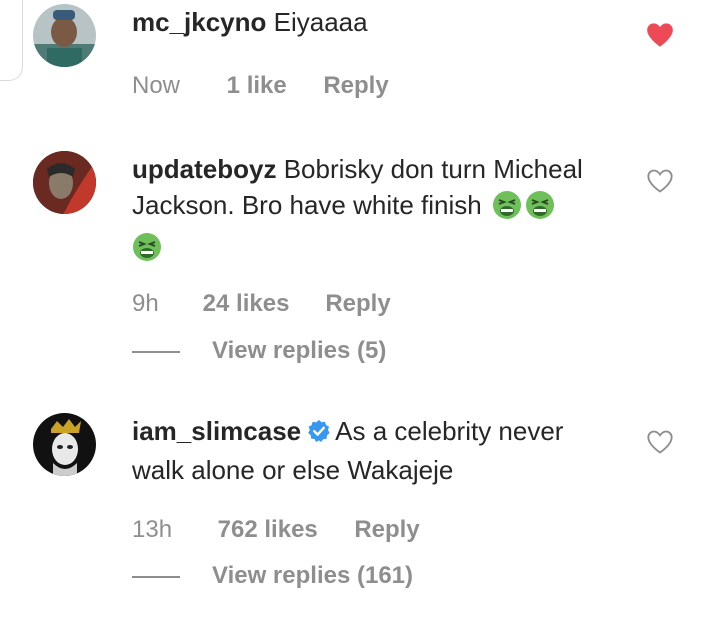  What do you see at coordinates (283, 530) in the screenshot?
I see `likes-count: 762 likes` at bounding box center [283, 530].